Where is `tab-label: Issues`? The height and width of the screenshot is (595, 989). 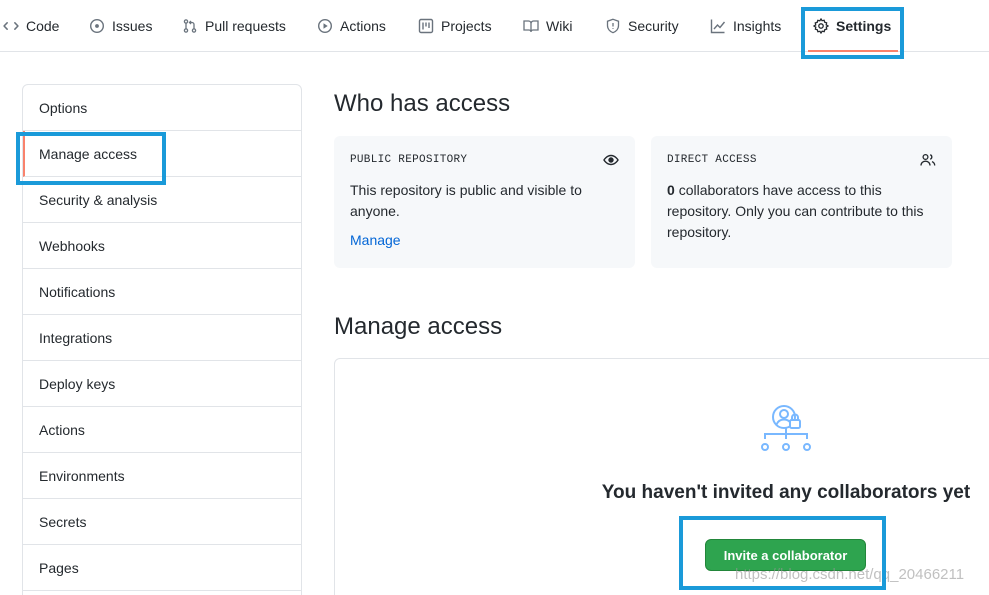 tab-label: Issues is located at coordinates (132, 26).